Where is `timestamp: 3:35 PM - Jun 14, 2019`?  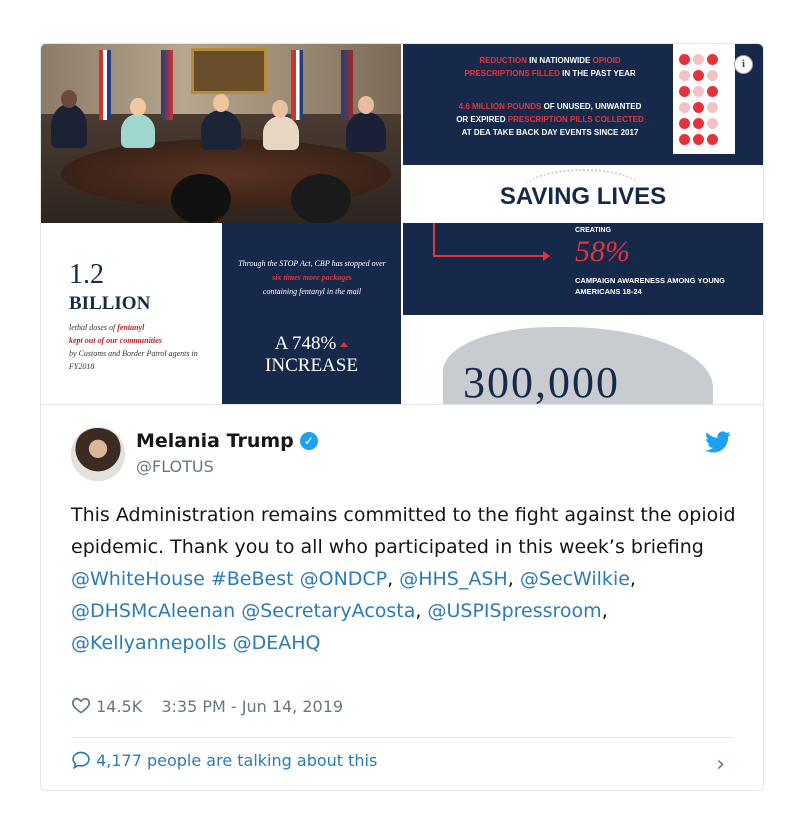
timestamp: 3:35 PM - Jun 14, 2019 is located at coordinates (252, 706).